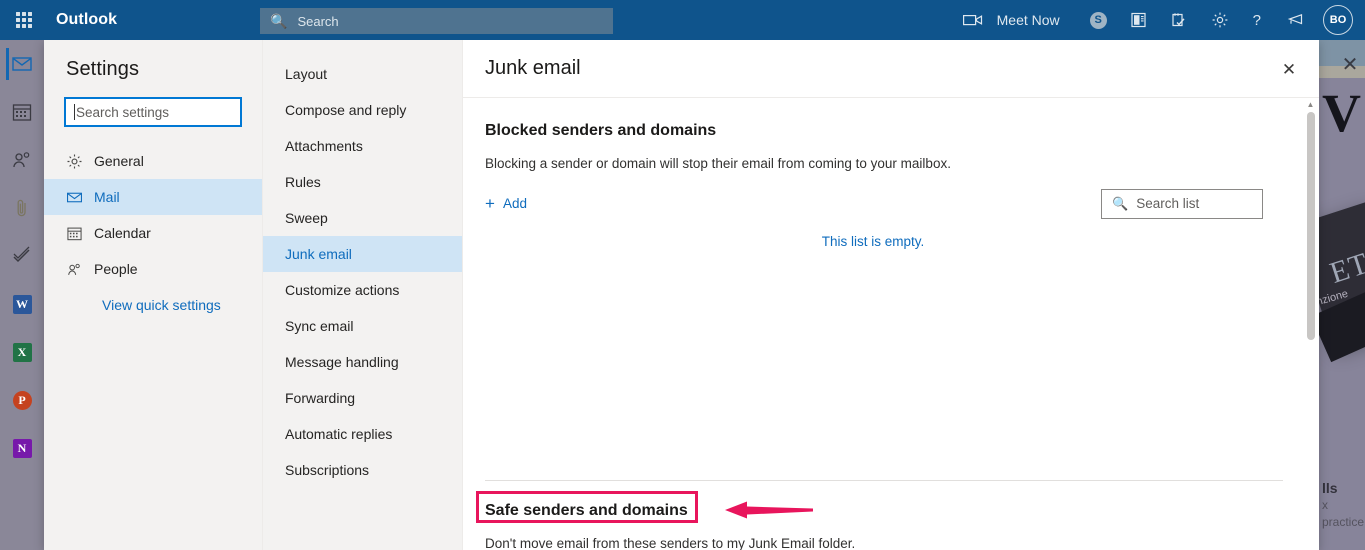  I want to click on brand-title: Outlook, so click(86, 20).